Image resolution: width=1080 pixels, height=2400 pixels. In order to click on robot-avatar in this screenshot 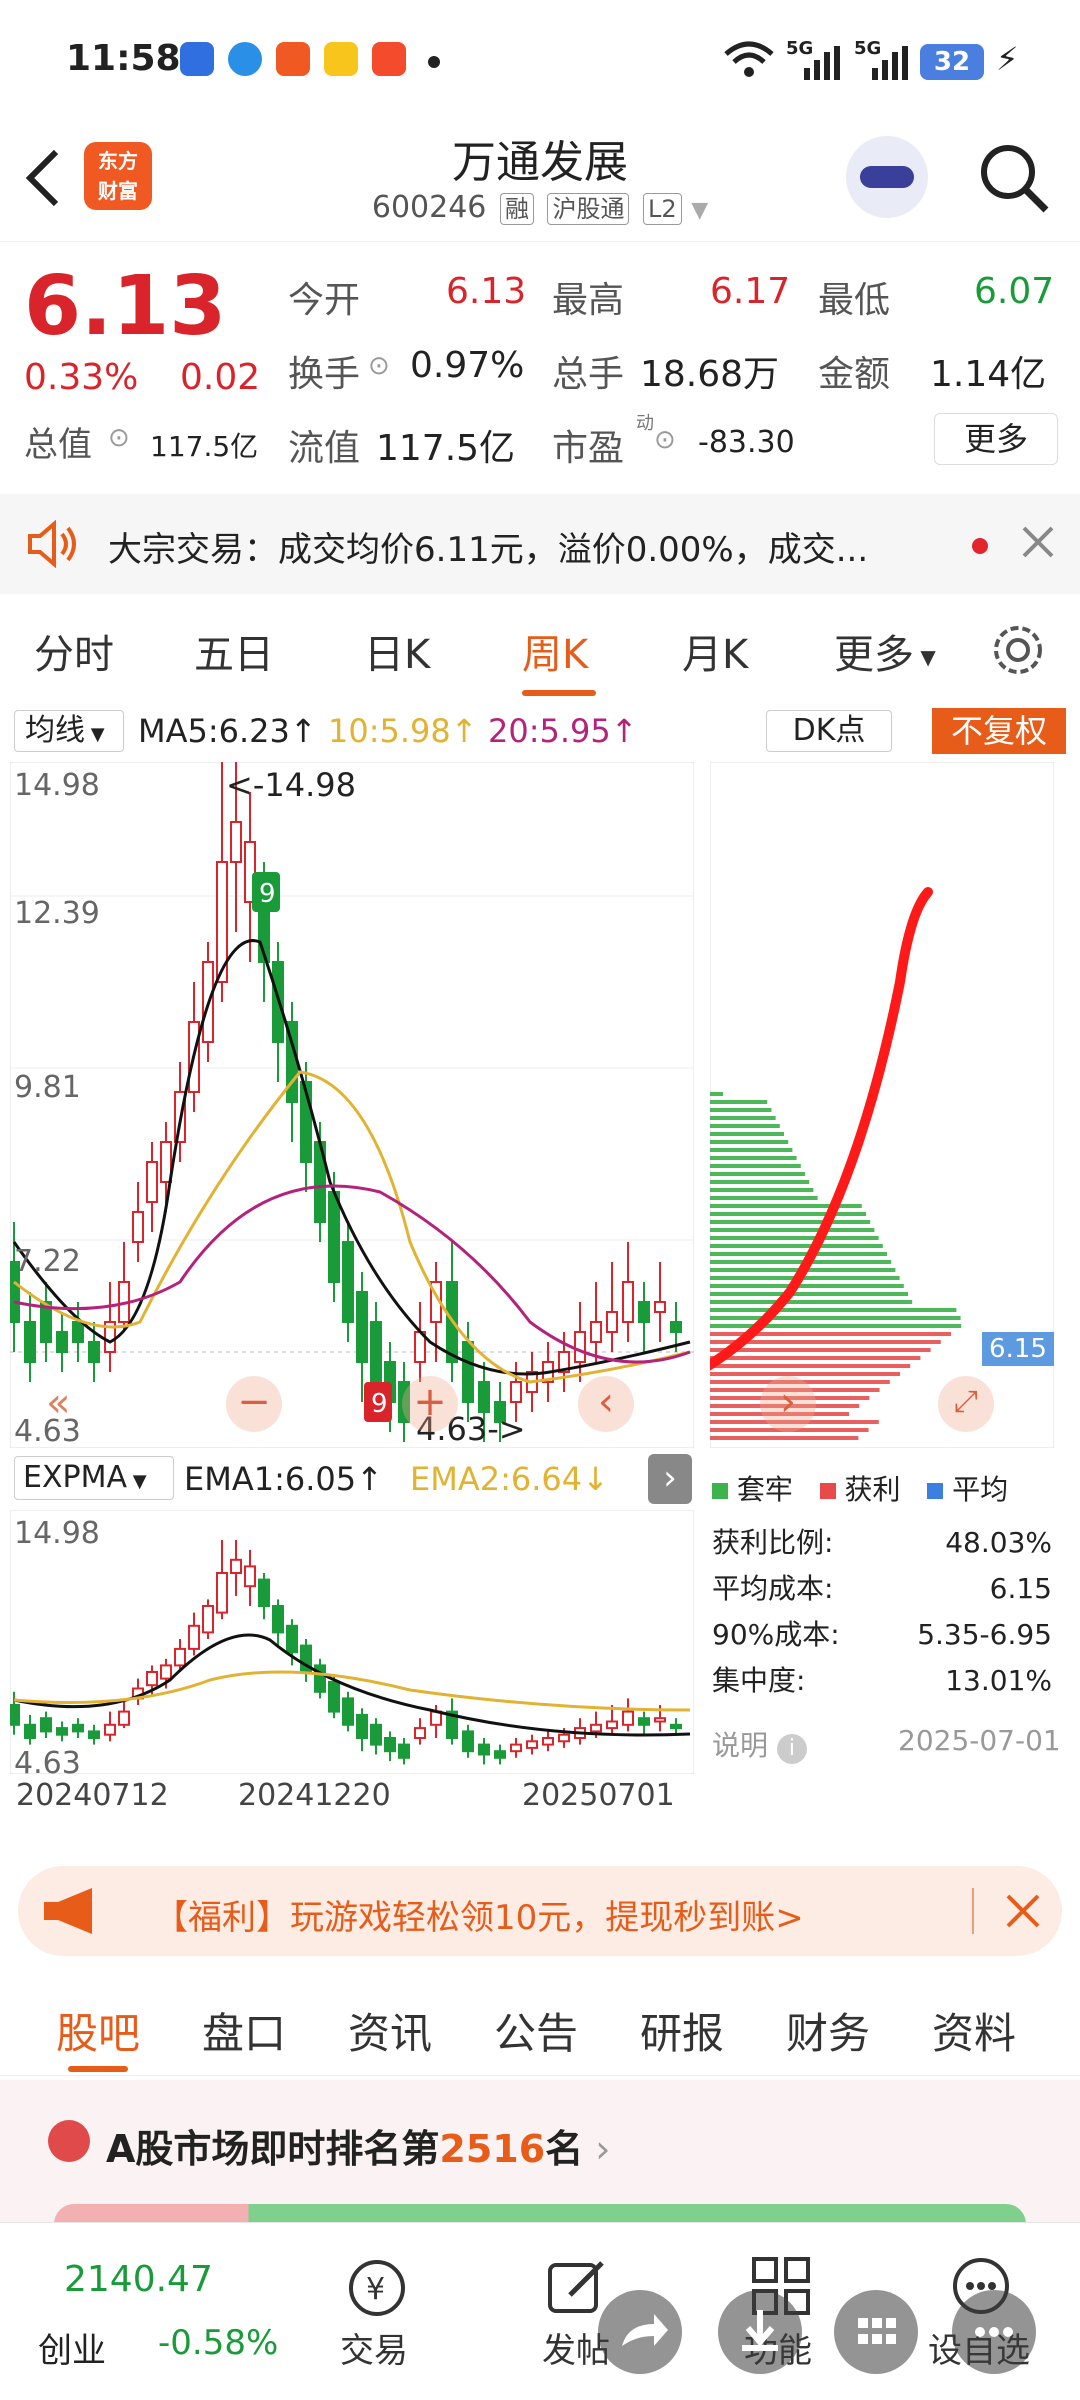, I will do `click(887, 177)`.